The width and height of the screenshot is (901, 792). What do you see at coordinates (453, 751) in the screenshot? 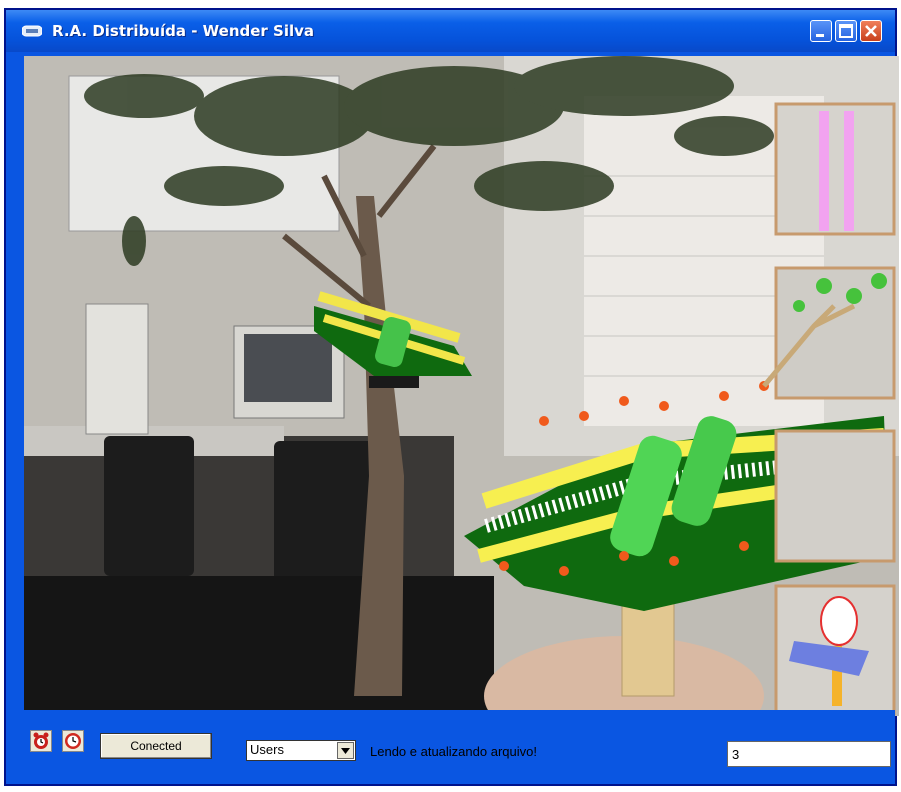
I see `status-text: Lendo e atualizando arquivo!` at bounding box center [453, 751].